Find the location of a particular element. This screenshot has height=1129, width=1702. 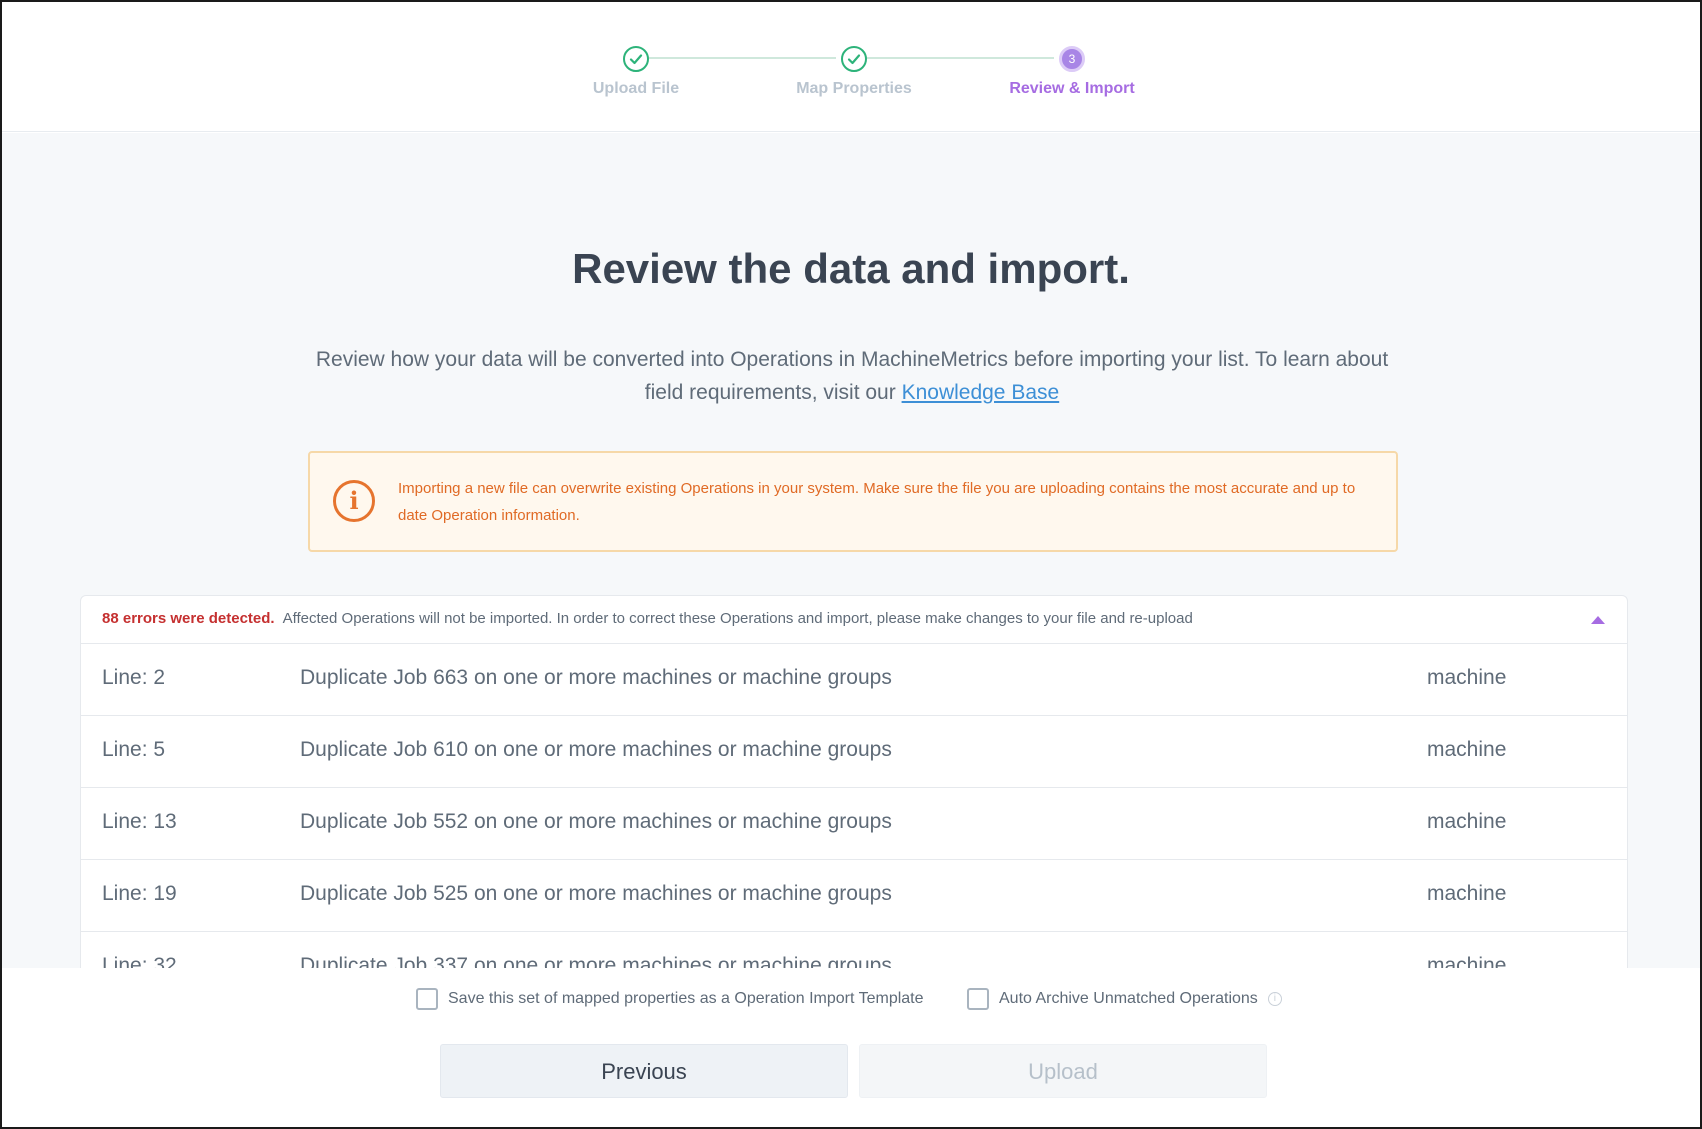

info-icon: i is located at coordinates (1274, 999).